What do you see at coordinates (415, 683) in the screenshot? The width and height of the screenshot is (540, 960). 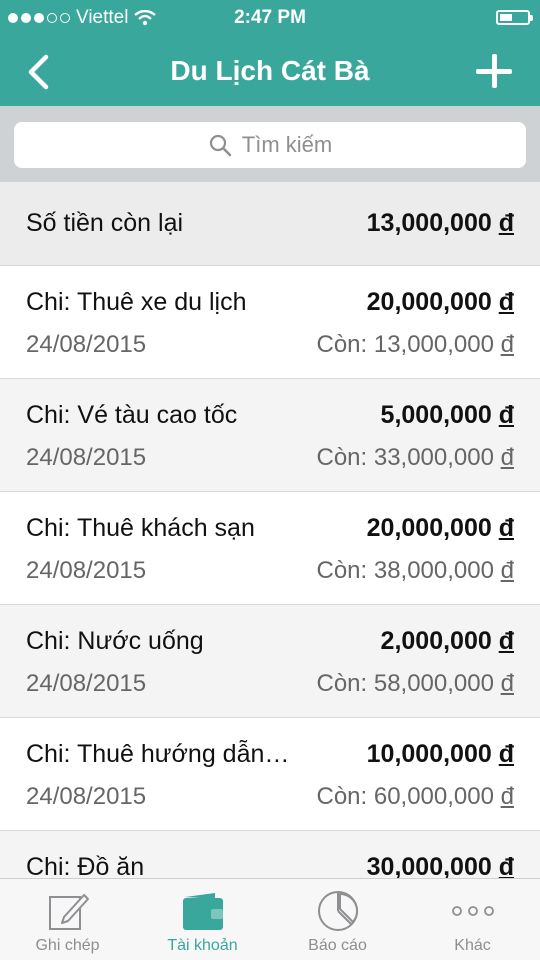 I see `remaining-balance: Còn: 58,000,000 đ` at bounding box center [415, 683].